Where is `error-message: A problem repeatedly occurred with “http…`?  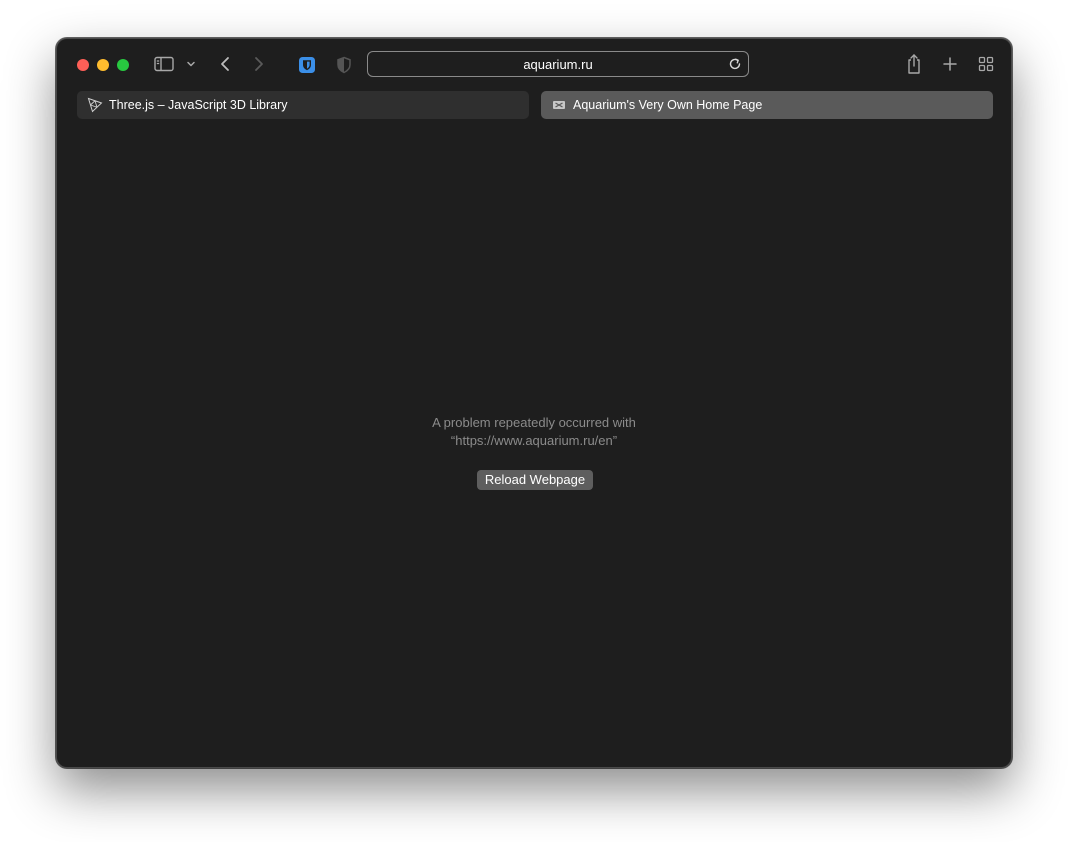 error-message: A problem repeatedly occurred with “http… is located at coordinates (534, 432).